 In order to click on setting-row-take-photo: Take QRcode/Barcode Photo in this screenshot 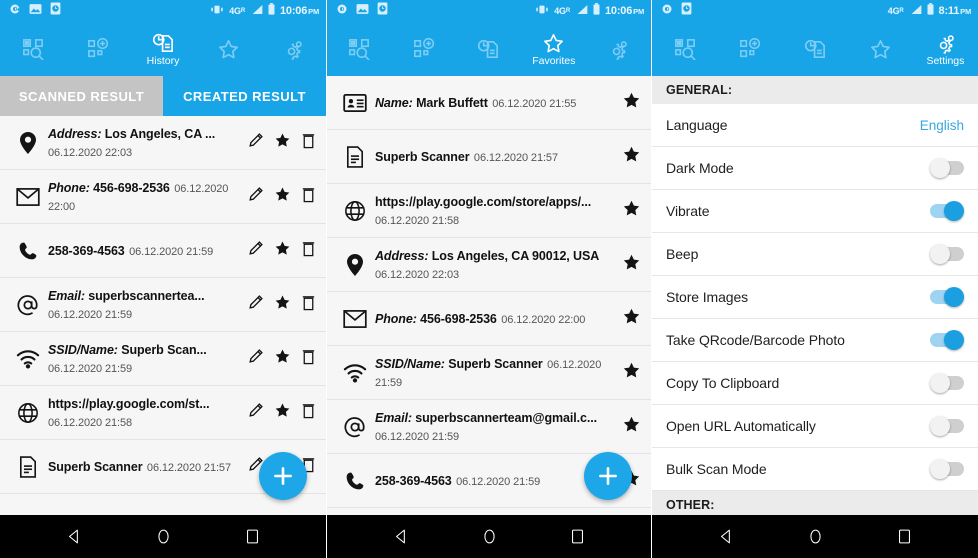, I will do `click(815, 340)`.